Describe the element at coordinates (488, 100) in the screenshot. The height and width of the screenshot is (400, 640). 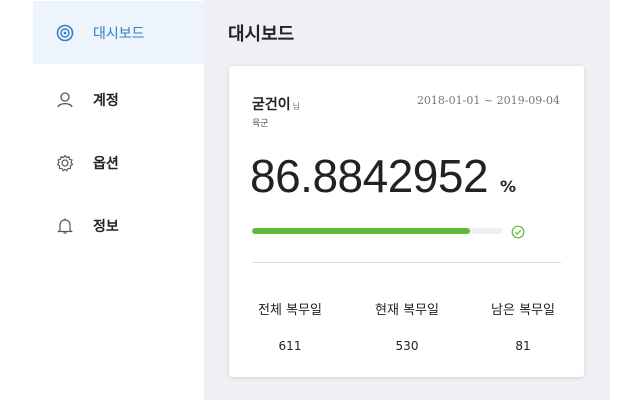
I see `service-period: 2018-01-01 ~ 2019-09-04` at that location.